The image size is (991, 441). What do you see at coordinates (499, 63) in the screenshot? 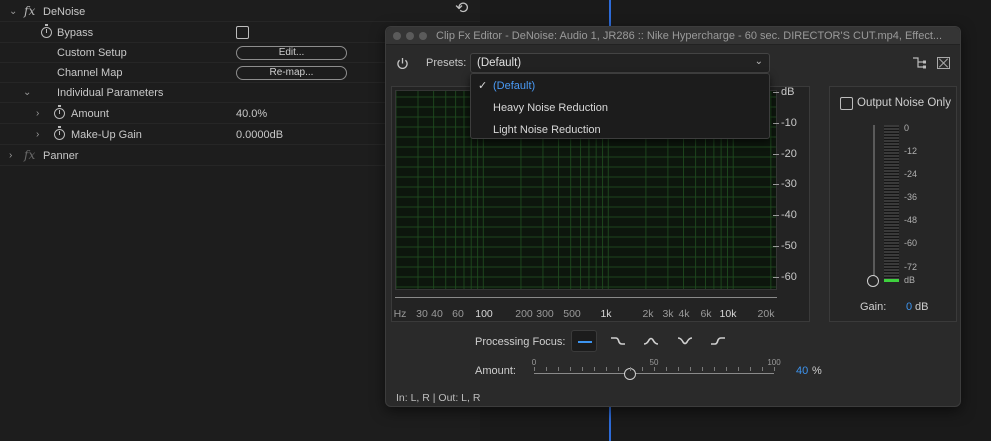
I see `presets-selected-value: (Default)` at bounding box center [499, 63].